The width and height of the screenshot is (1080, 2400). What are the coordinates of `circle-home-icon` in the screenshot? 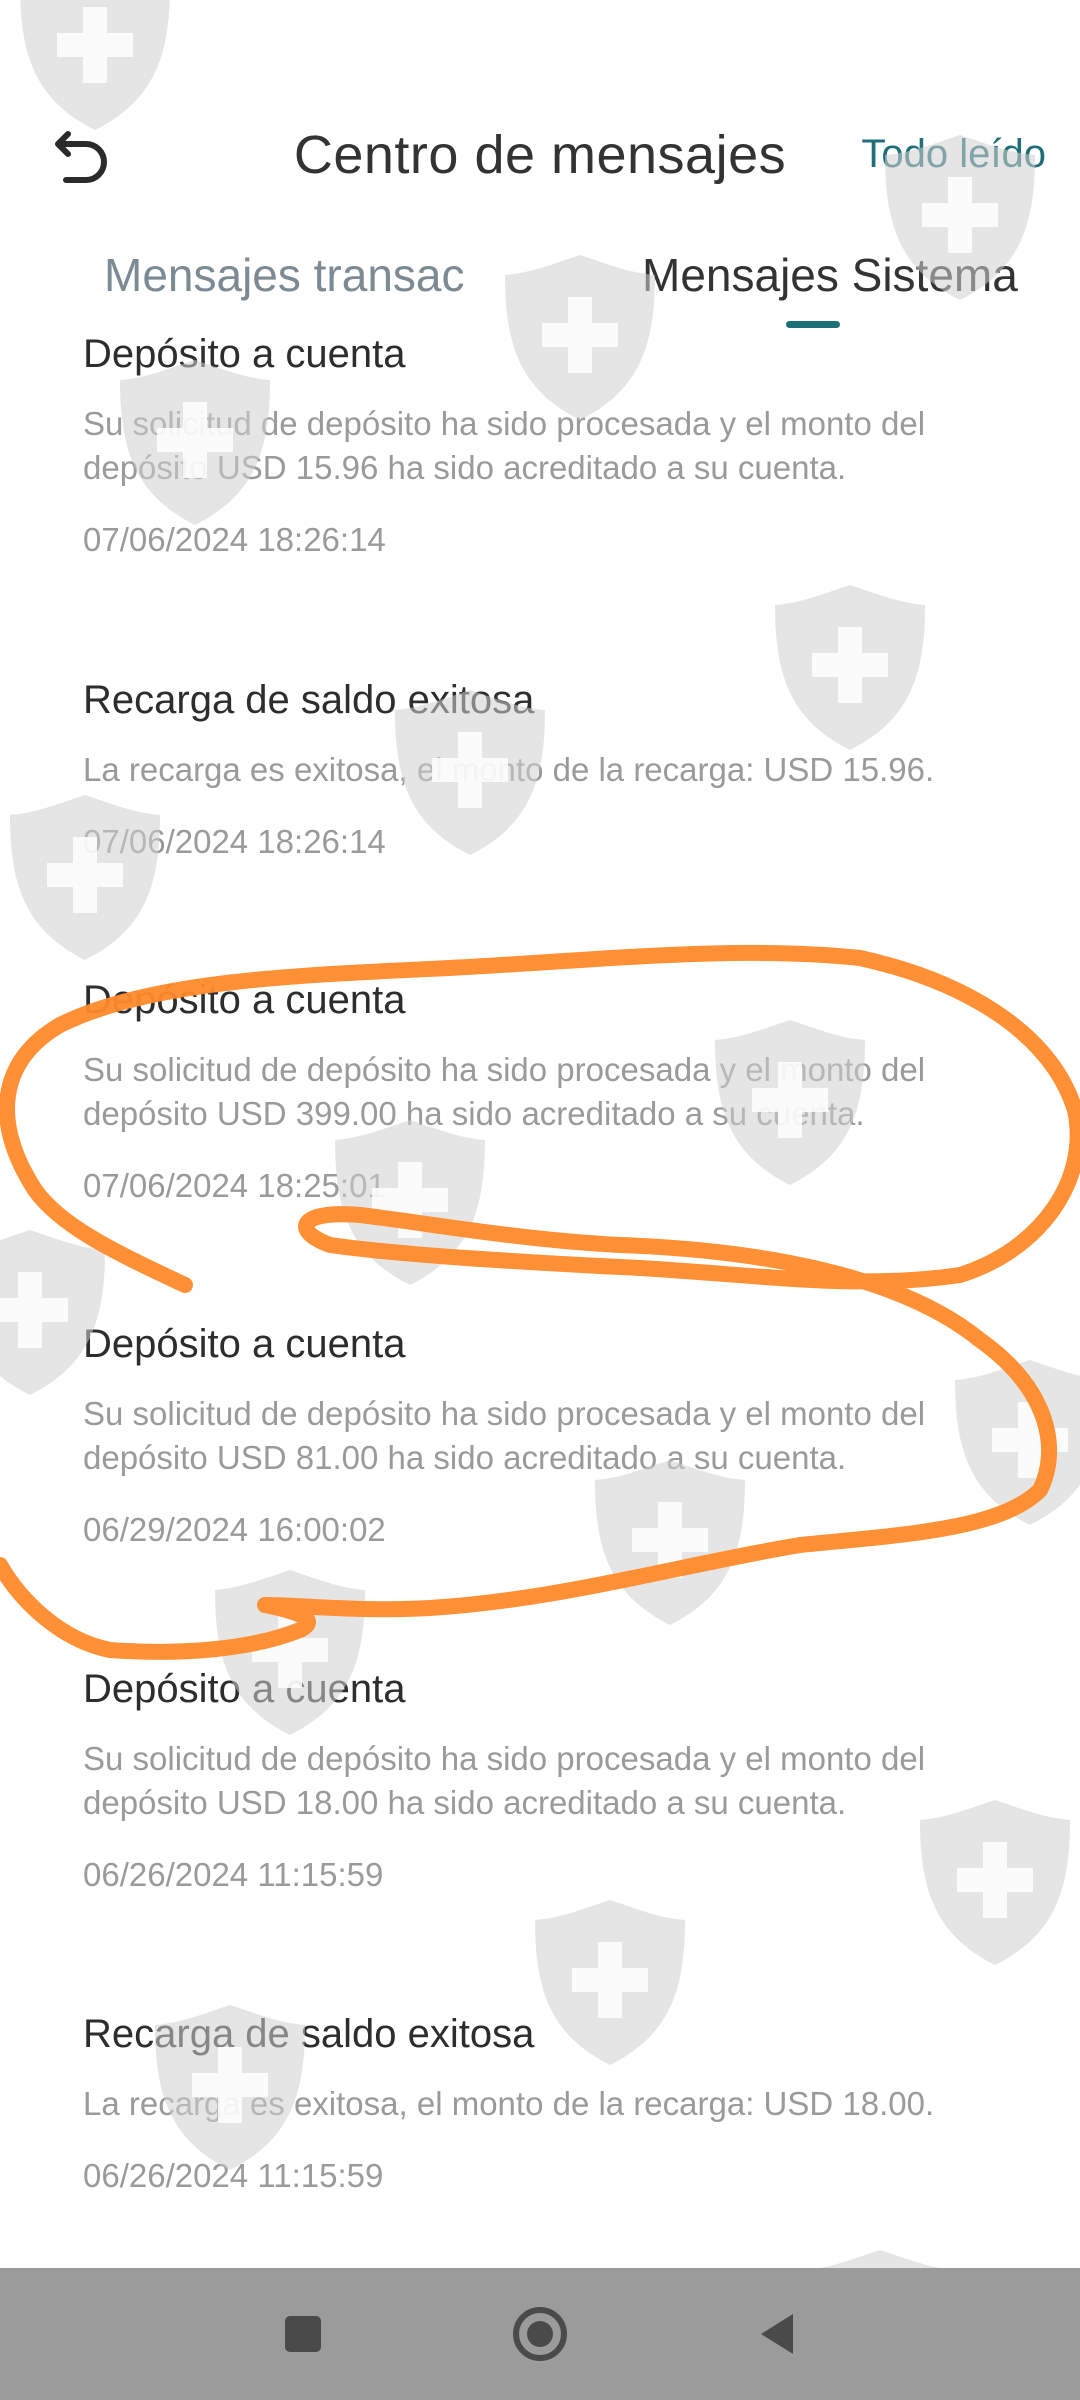 It's located at (540, 2334).